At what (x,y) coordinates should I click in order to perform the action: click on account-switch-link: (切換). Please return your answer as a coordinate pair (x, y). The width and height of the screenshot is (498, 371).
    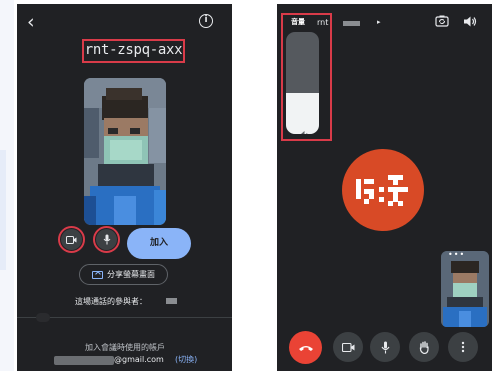
    Looking at the image, I should click on (186, 360).